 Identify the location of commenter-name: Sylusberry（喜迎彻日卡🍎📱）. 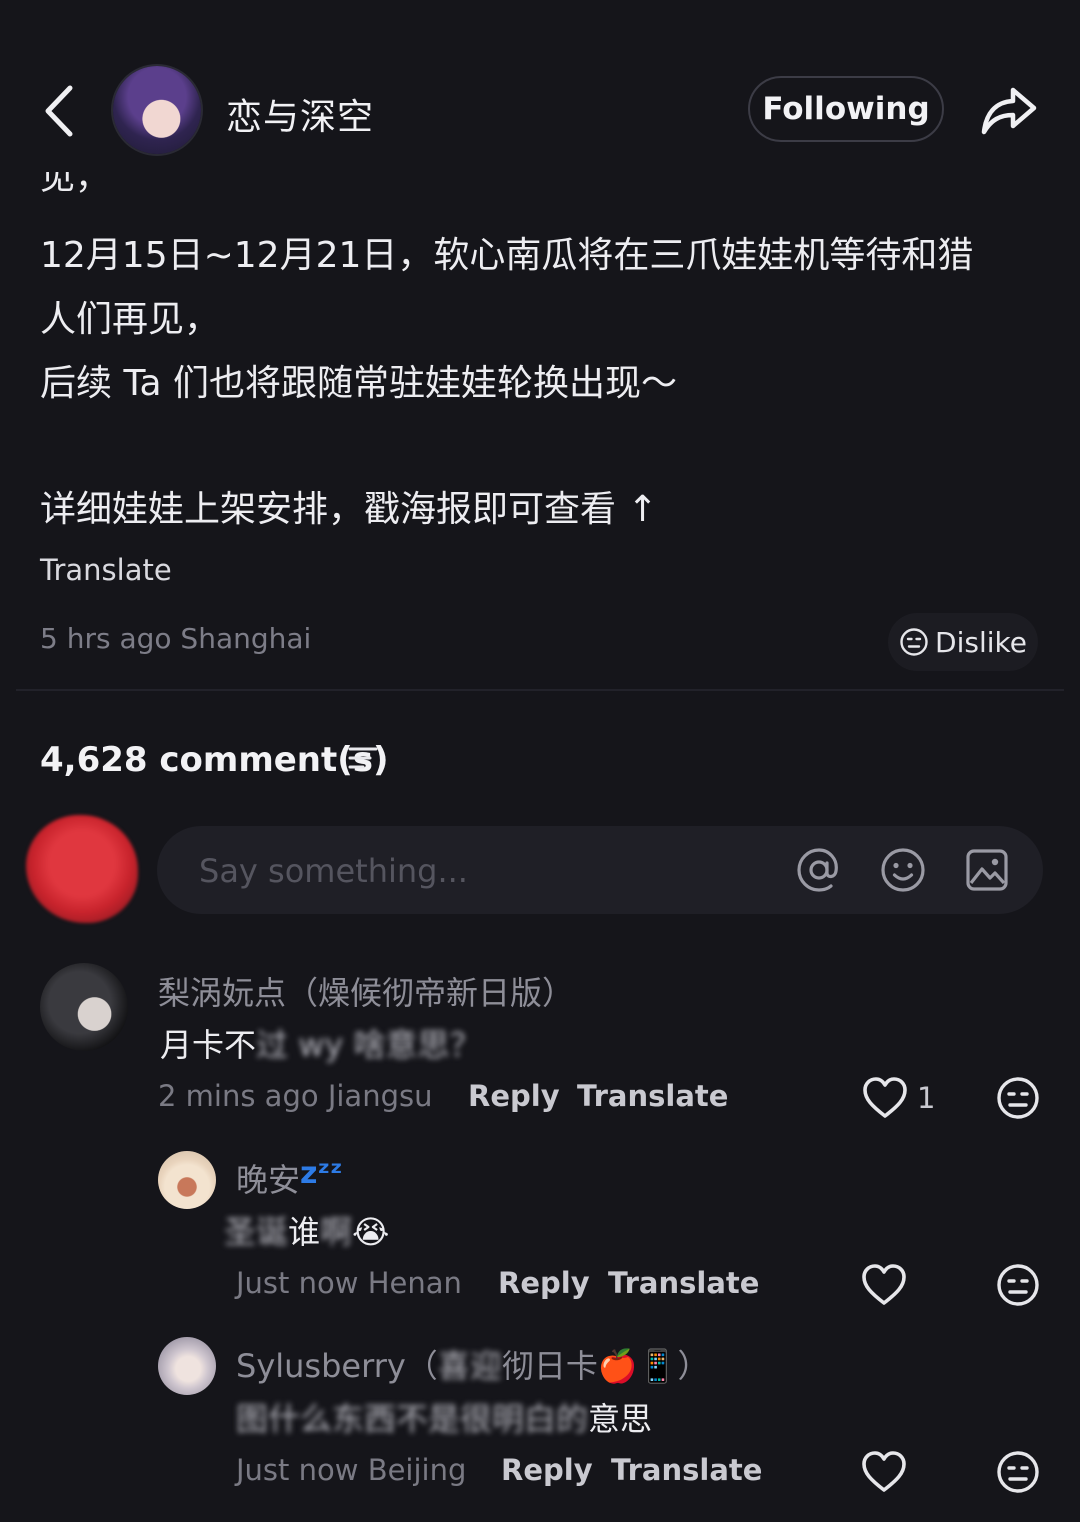
(473, 1364).